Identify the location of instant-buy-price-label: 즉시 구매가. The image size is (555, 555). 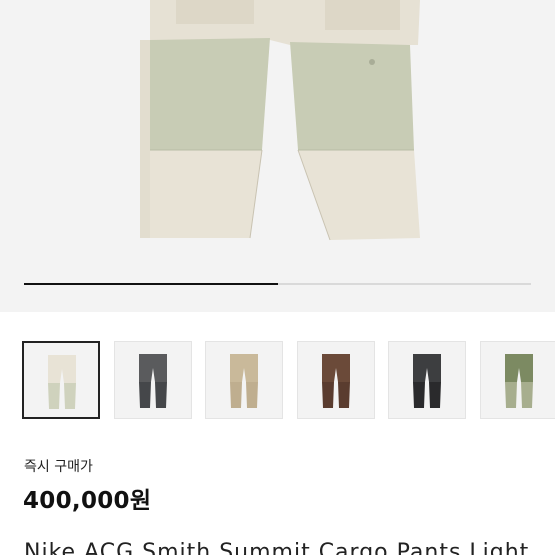
(58, 467).